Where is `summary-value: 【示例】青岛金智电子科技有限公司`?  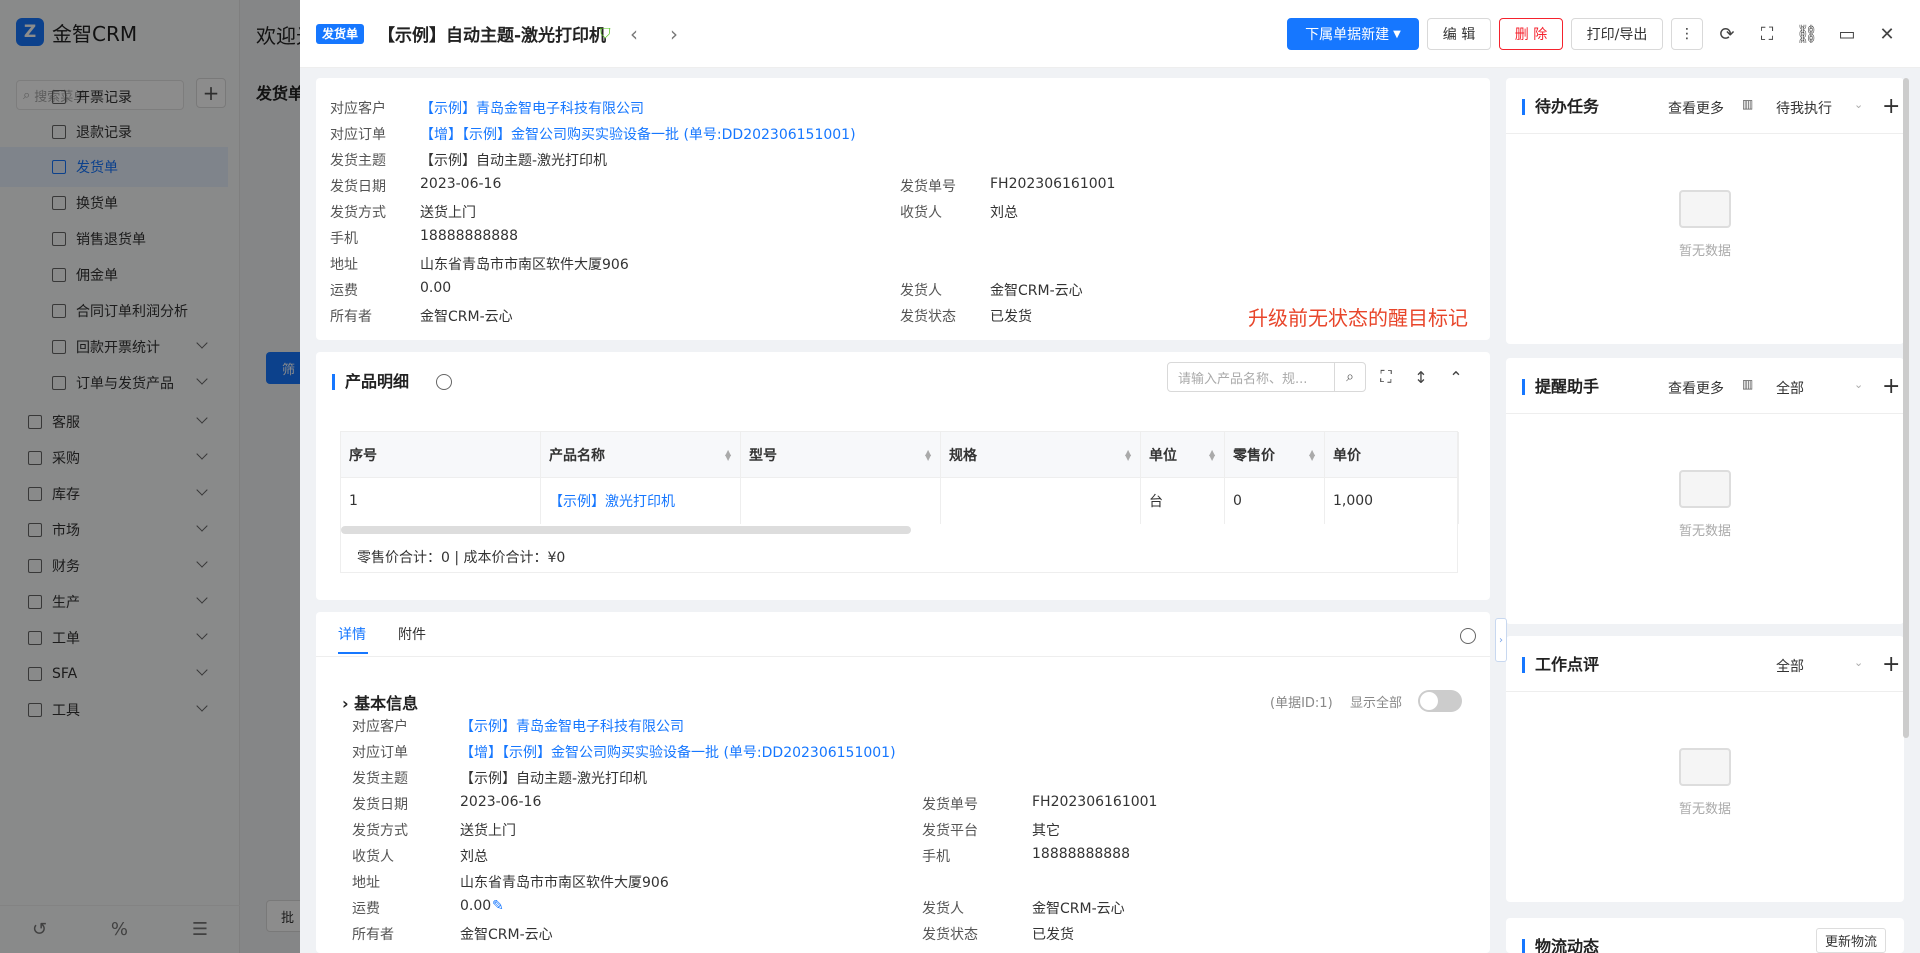
summary-value: 【示例】青岛金智电子科技有限公司 is located at coordinates (532, 108).